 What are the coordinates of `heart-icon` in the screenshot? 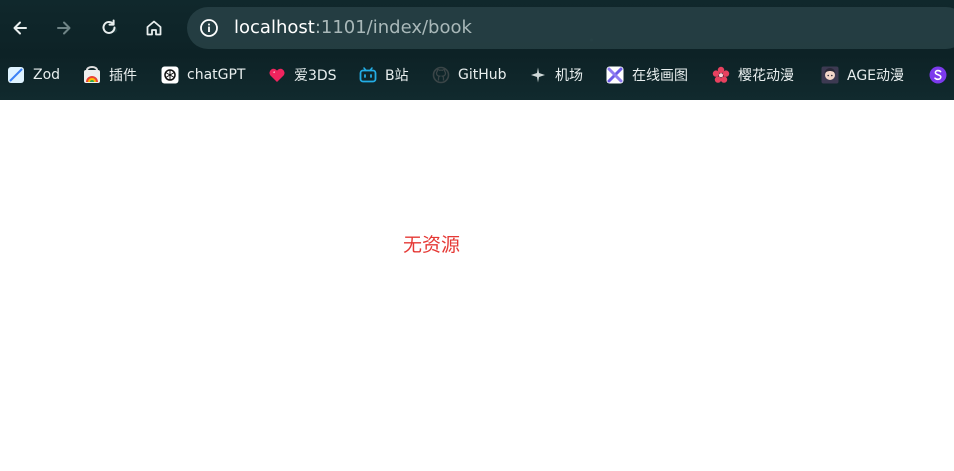 It's located at (277, 75).